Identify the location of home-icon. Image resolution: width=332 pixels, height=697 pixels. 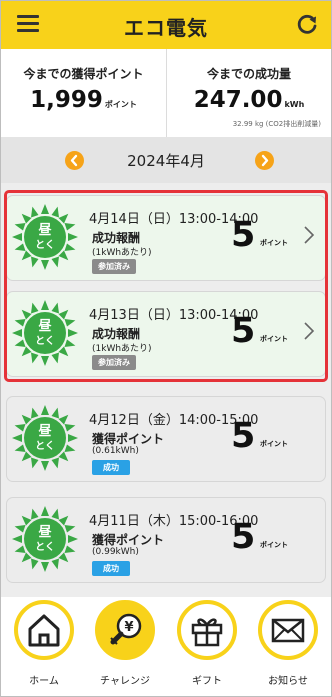
(44, 630).